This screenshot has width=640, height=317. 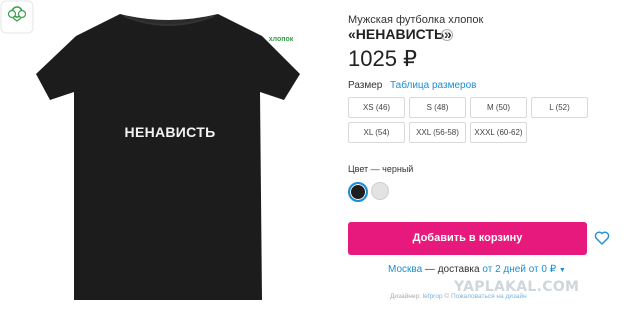 What do you see at coordinates (17, 17) in the screenshot?
I see `cotton-icon` at bounding box center [17, 17].